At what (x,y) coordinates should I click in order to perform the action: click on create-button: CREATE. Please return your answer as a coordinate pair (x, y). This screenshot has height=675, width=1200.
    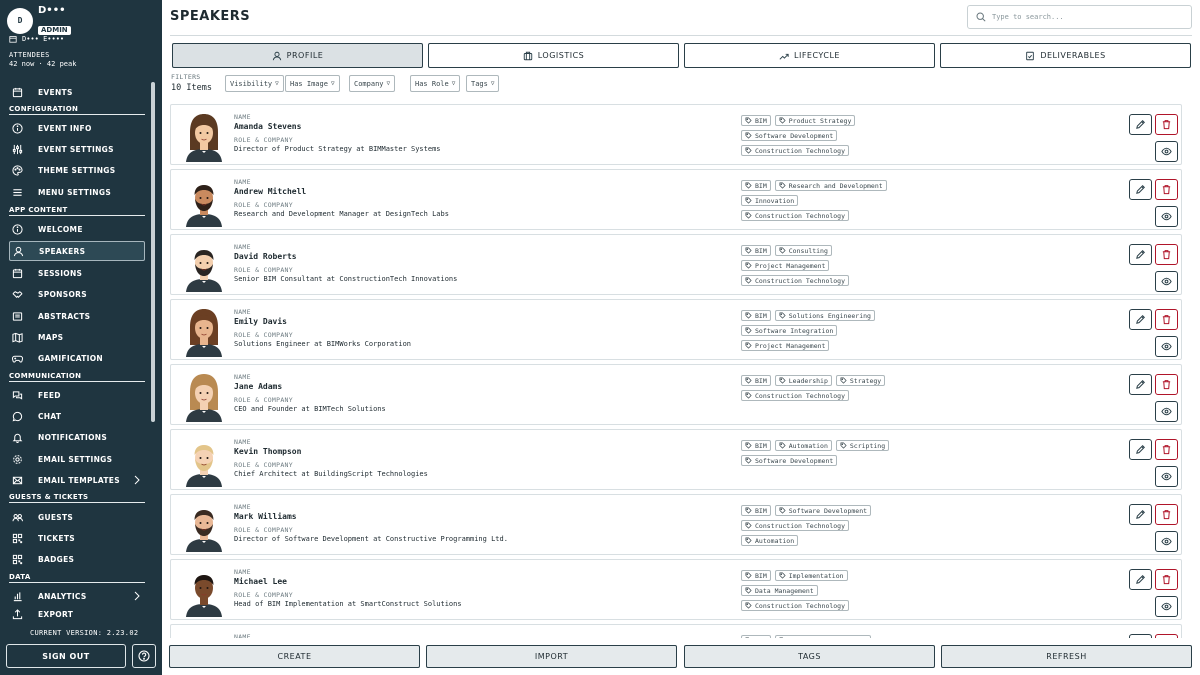
    Looking at the image, I should click on (294, 656).